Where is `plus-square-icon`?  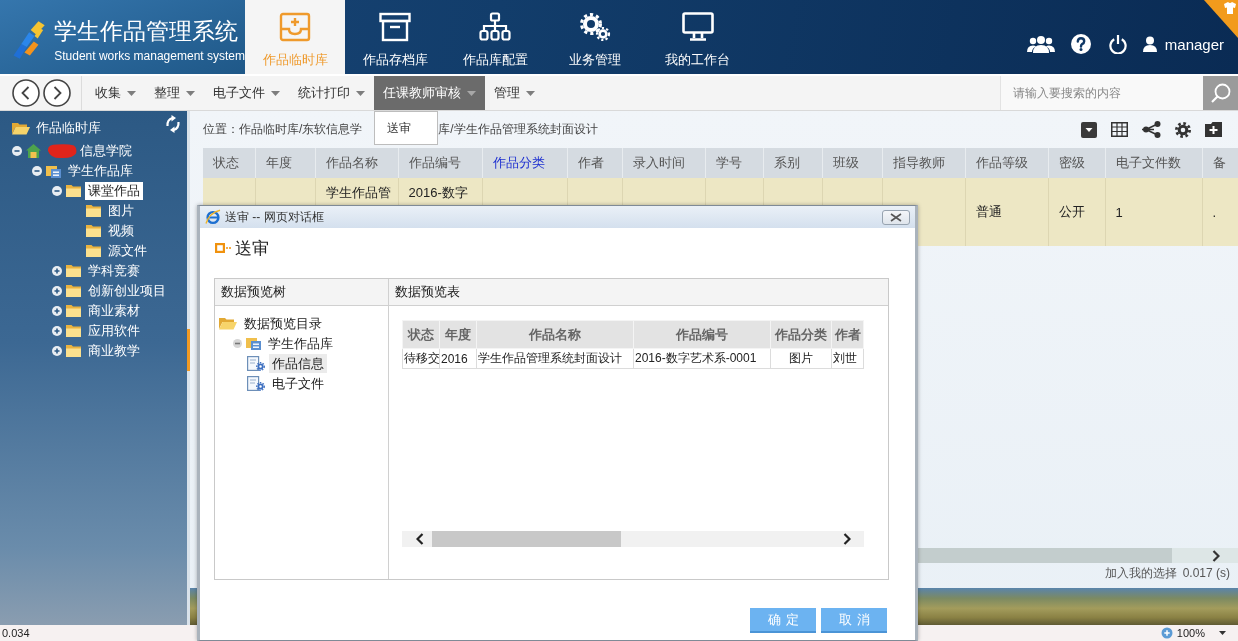
plus-square-icon is located at coordinates (1213, 129).